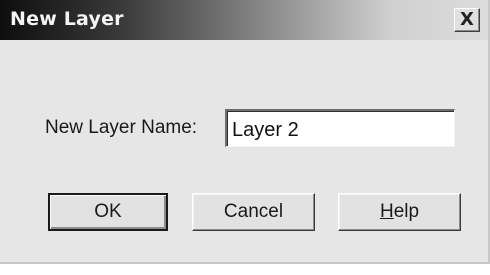 The width and height of the screenshot is (490, 275). What do you see at coordinates (340, 128) in the screenshot?
I see `layer-name-input` at bounding box center [340, 128].